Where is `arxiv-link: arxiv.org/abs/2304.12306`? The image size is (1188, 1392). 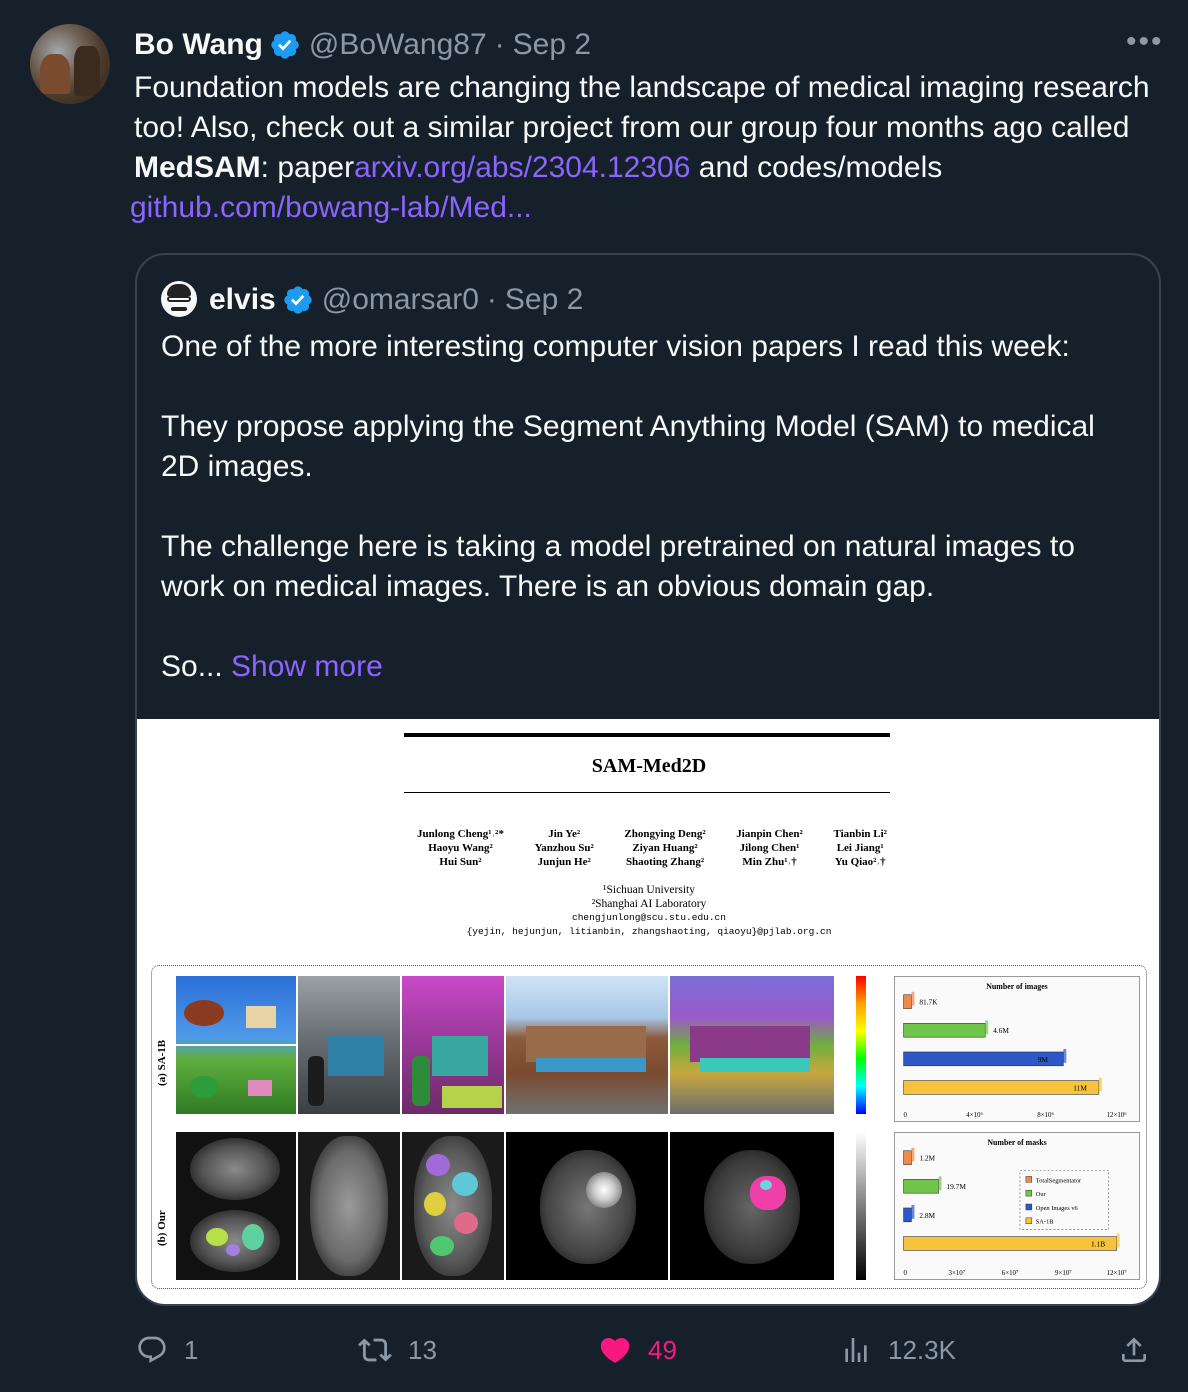 arxiv-link: arxiv.org/abs/2304.12306 is located at coordinates (522, 167).